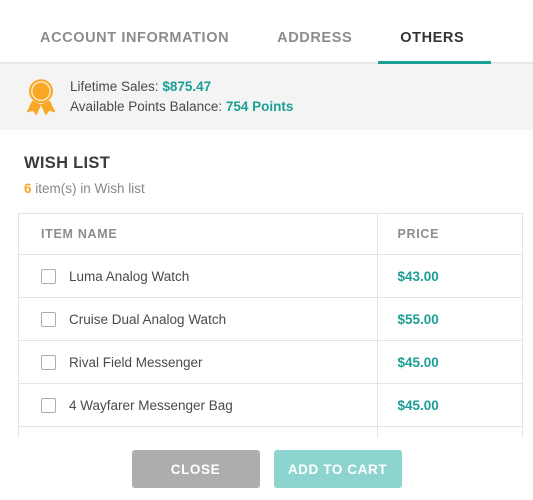 The height and width of the screenshot is (500, 533). Describe the element at coordinates (259, 106) in the screenshot. I see `points-balance-value: 754 Points` at that location.